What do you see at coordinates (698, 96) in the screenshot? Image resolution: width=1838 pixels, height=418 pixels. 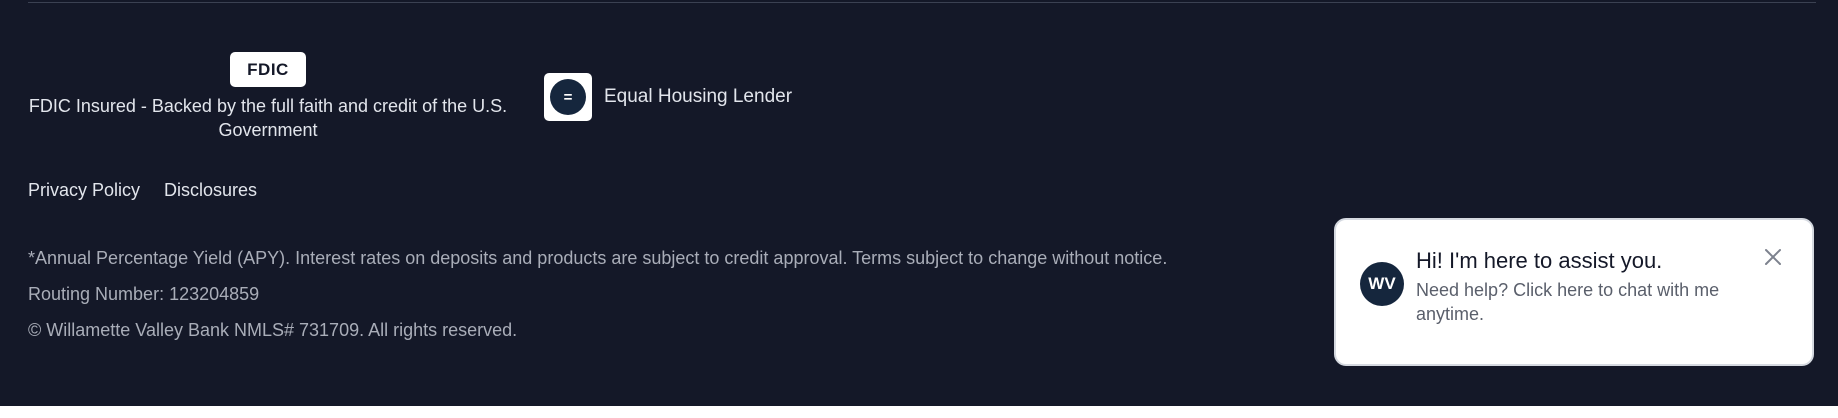 I see `equal-housing-label: Equal Housing Lender` at bounding box center [698, 96].